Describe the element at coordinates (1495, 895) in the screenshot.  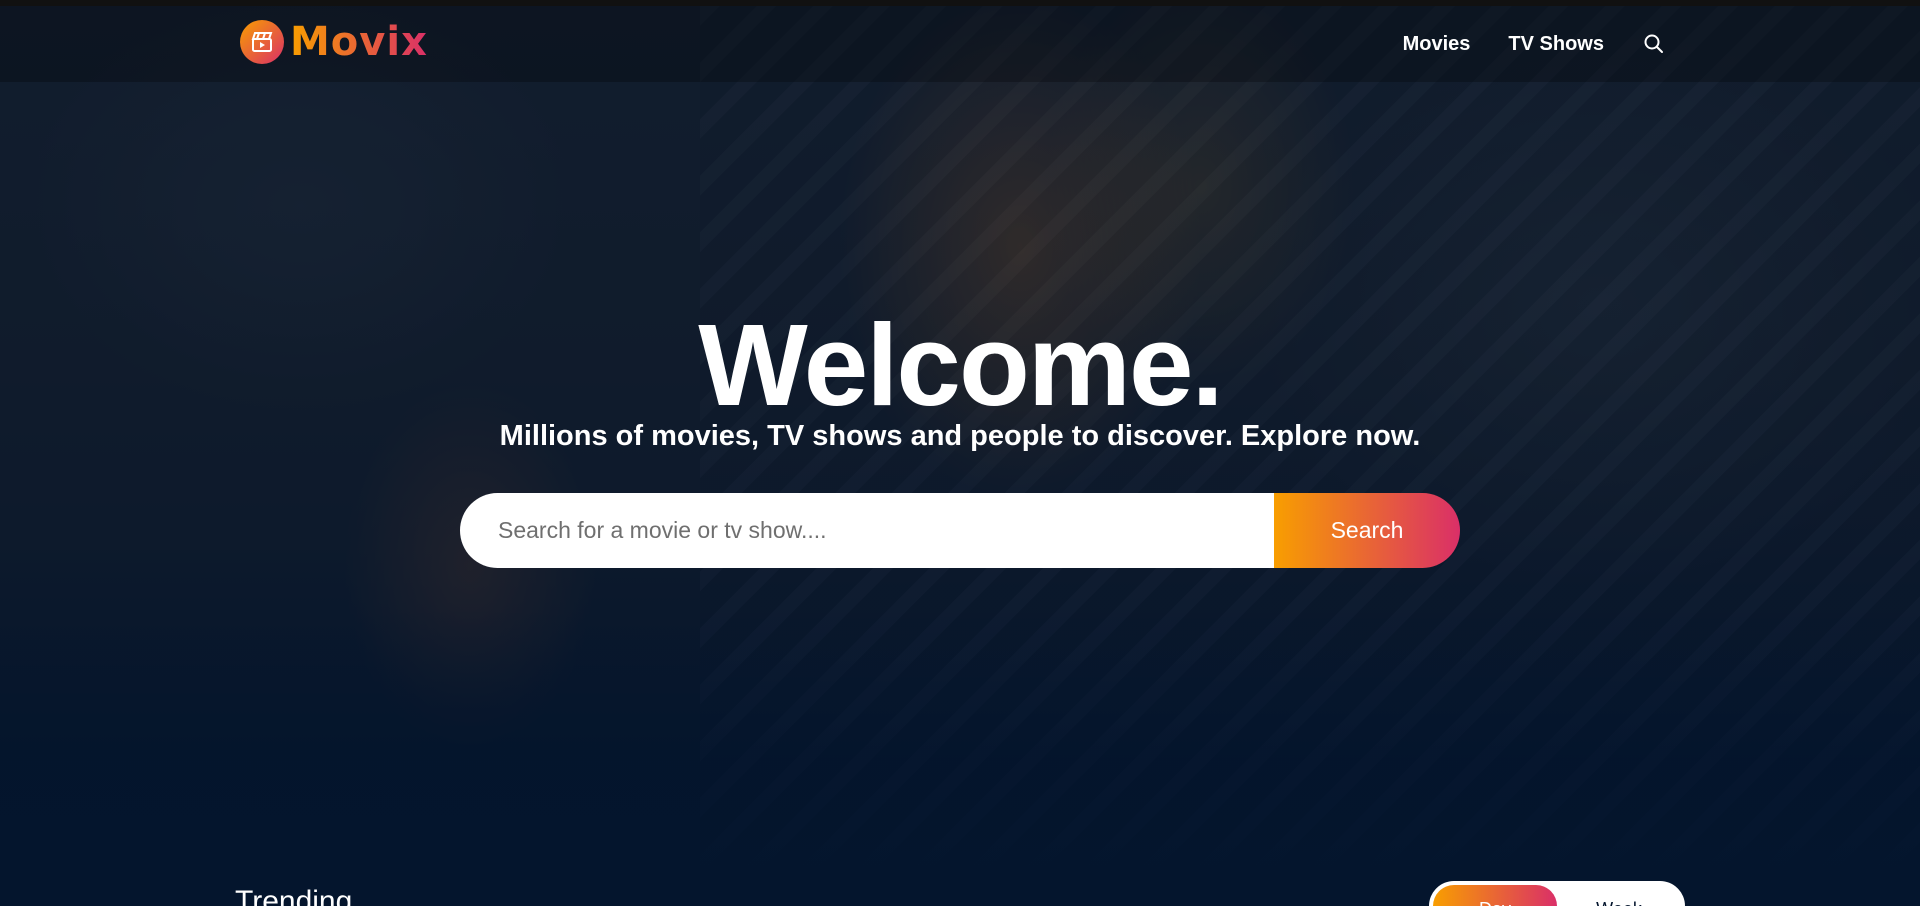
I see `tab-day: Day` at that location.